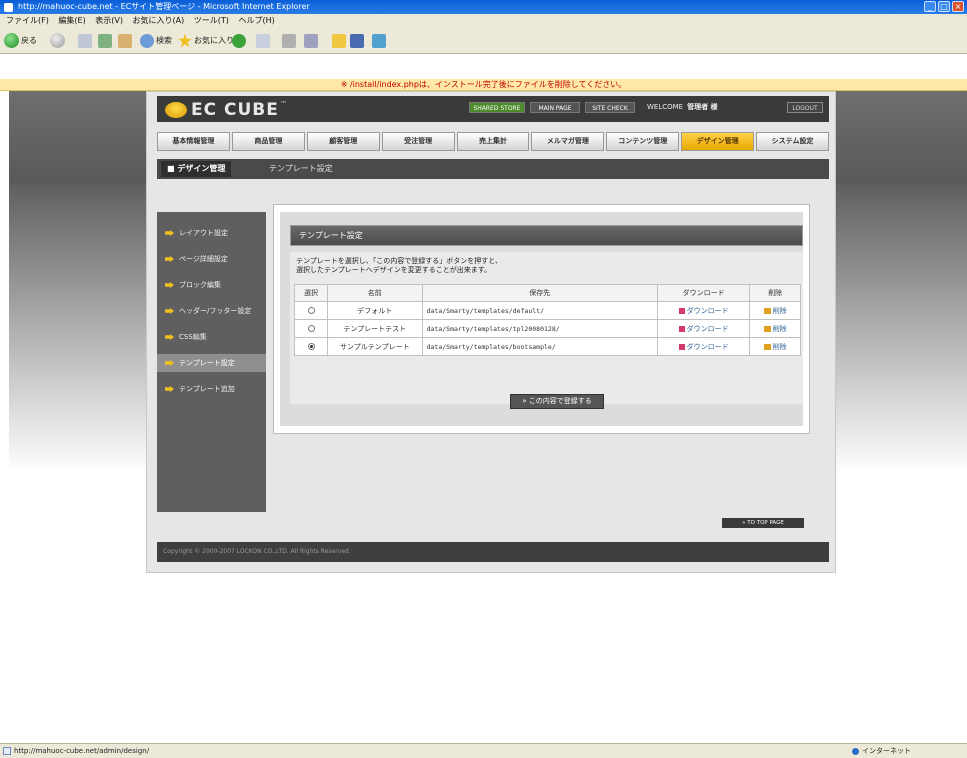 This screenshot has width=967, height=758. Describe the element at coordinates (105, 40) in the screenshot. I see `refresh-button` at that location.